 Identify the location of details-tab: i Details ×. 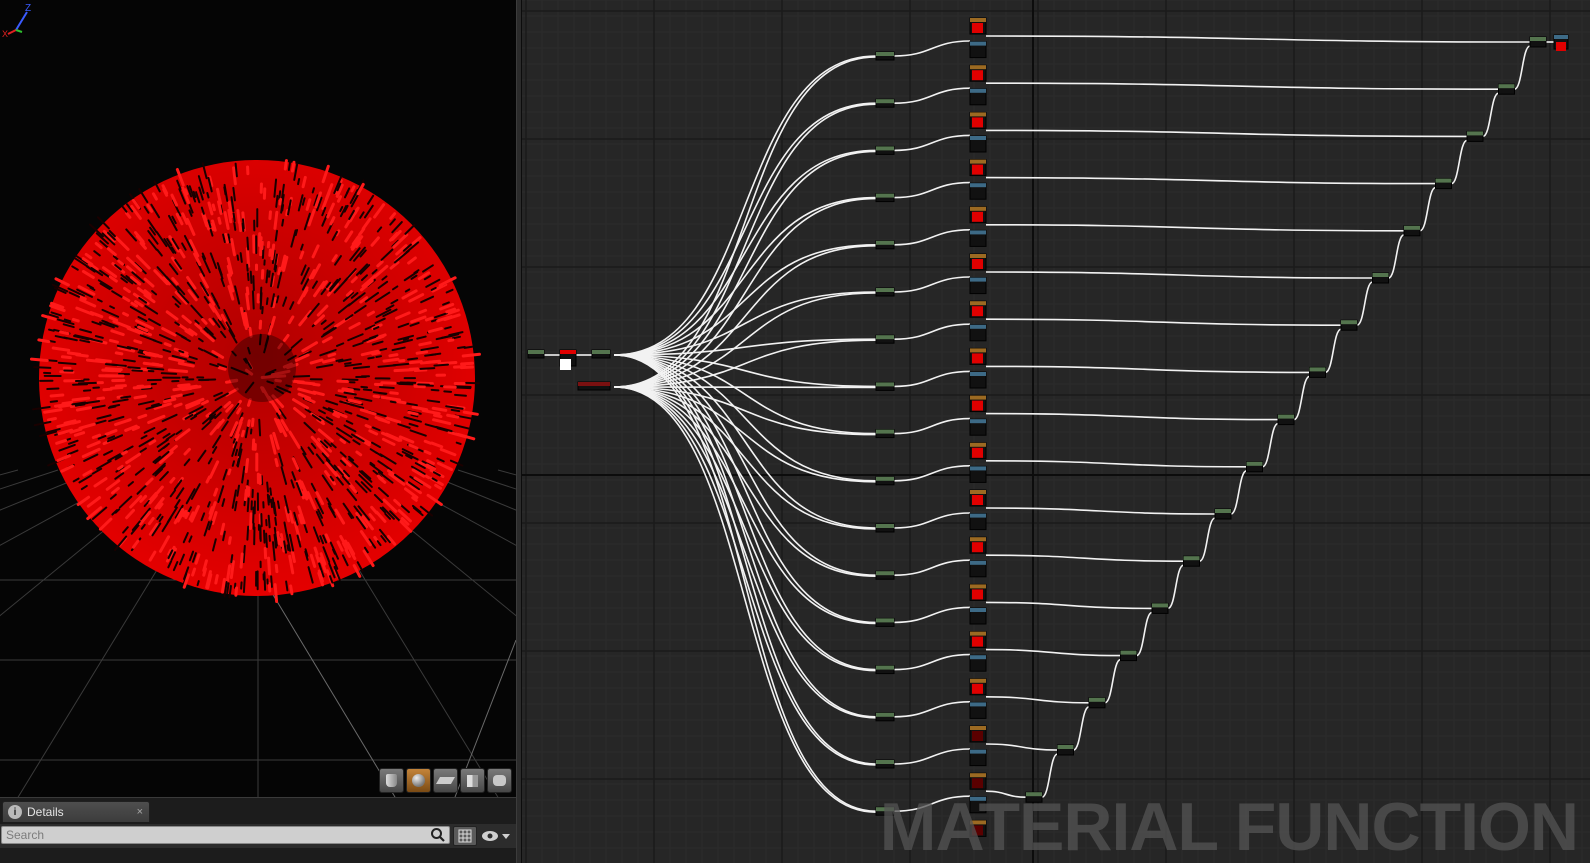
(76, 811).